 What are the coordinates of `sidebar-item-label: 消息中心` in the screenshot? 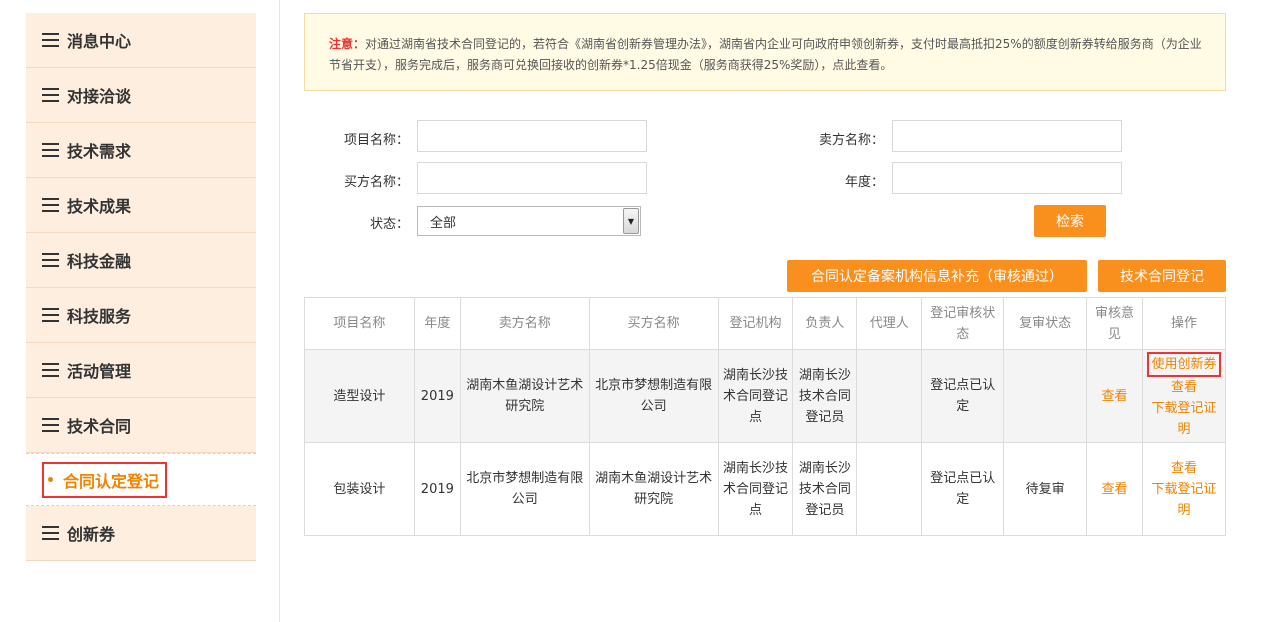 It's located at (99, 41).